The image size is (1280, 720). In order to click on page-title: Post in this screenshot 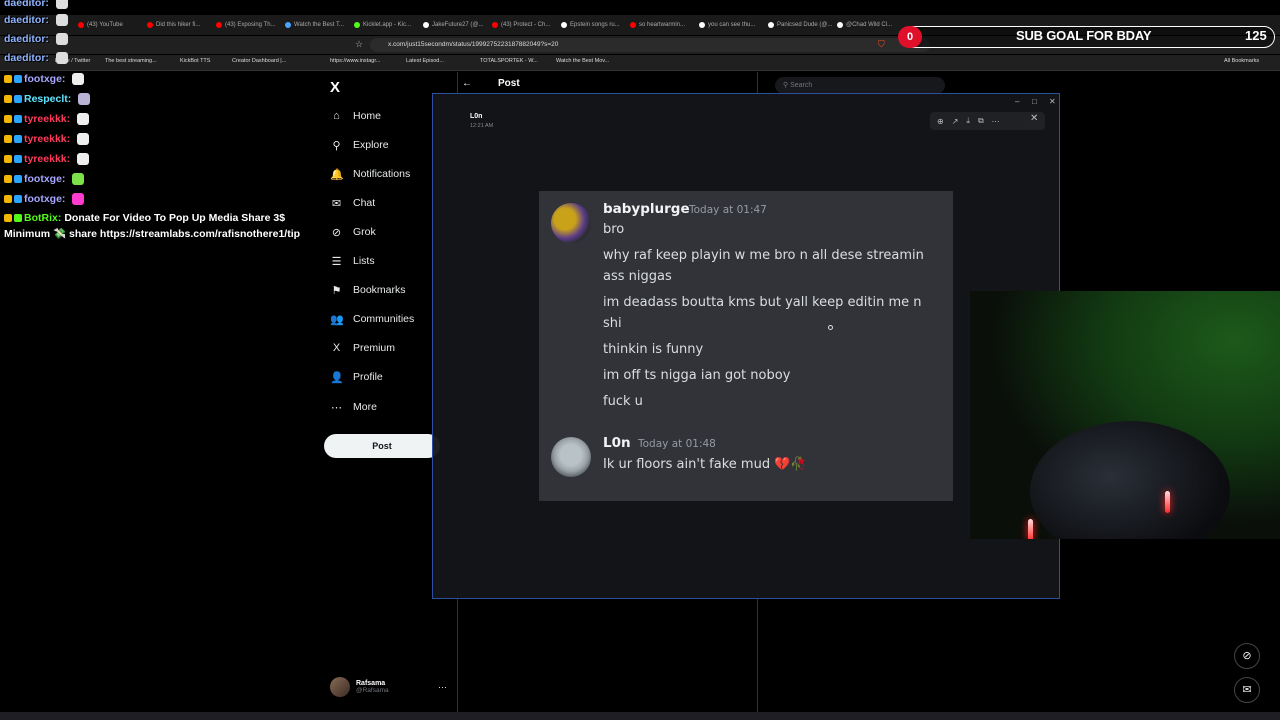, I will do `click(509, 83)`.